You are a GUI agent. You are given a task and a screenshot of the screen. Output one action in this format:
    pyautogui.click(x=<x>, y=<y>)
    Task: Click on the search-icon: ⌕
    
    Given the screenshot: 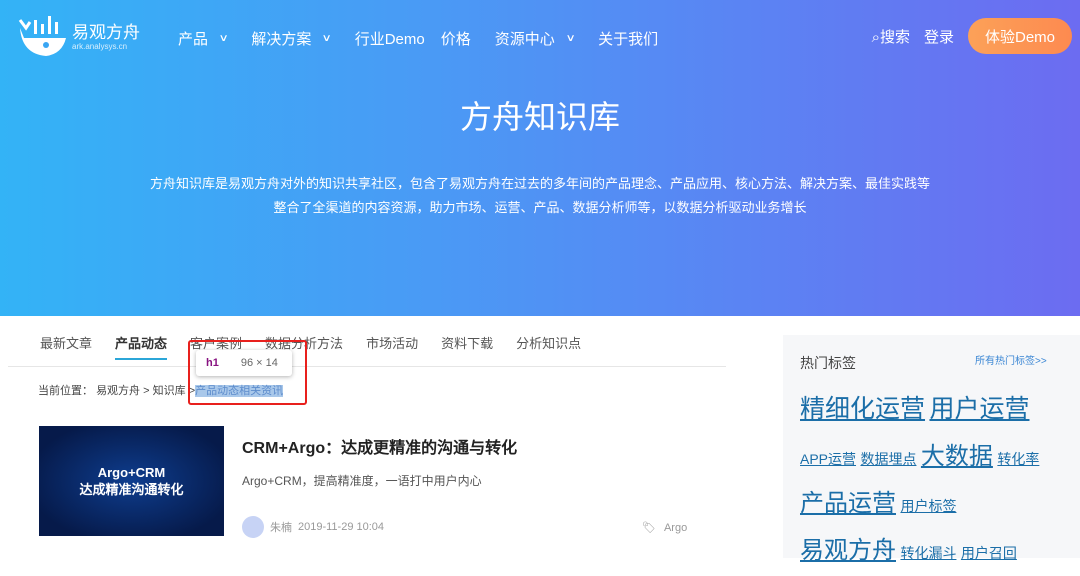 What is the action you would take?
    pyautogui.click(x=875, y=37)
    